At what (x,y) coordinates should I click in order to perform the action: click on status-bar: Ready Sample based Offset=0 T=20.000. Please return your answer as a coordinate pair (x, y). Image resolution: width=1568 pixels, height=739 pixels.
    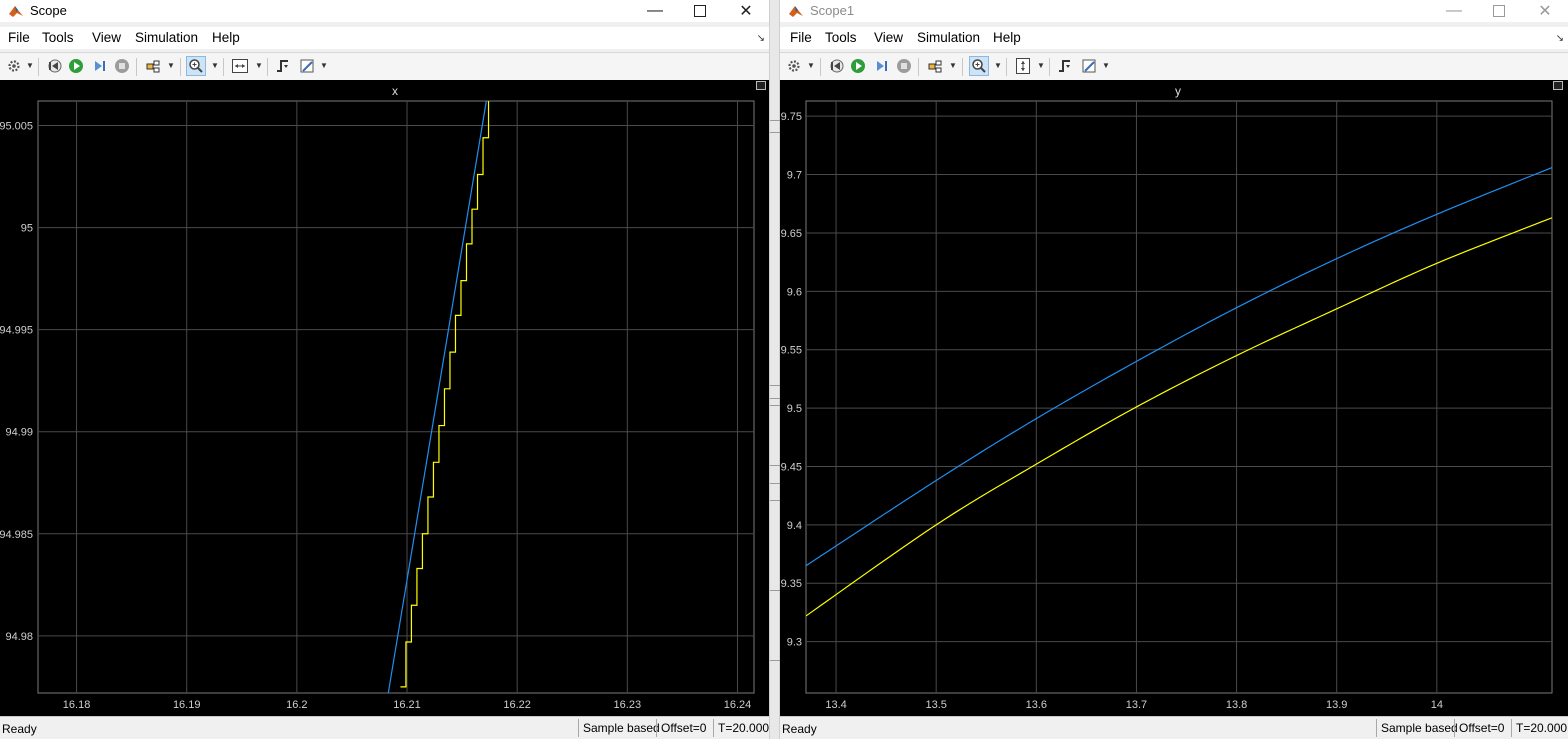
    Looking at the image, I should click on (1174, 727).